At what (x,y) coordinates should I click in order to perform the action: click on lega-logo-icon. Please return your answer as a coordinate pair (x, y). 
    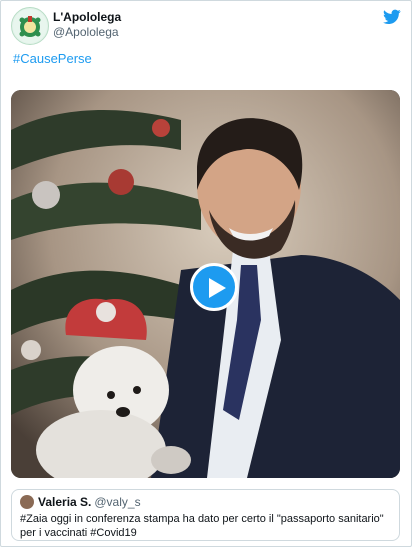
    Looking at the image, I should click on (30, 26).